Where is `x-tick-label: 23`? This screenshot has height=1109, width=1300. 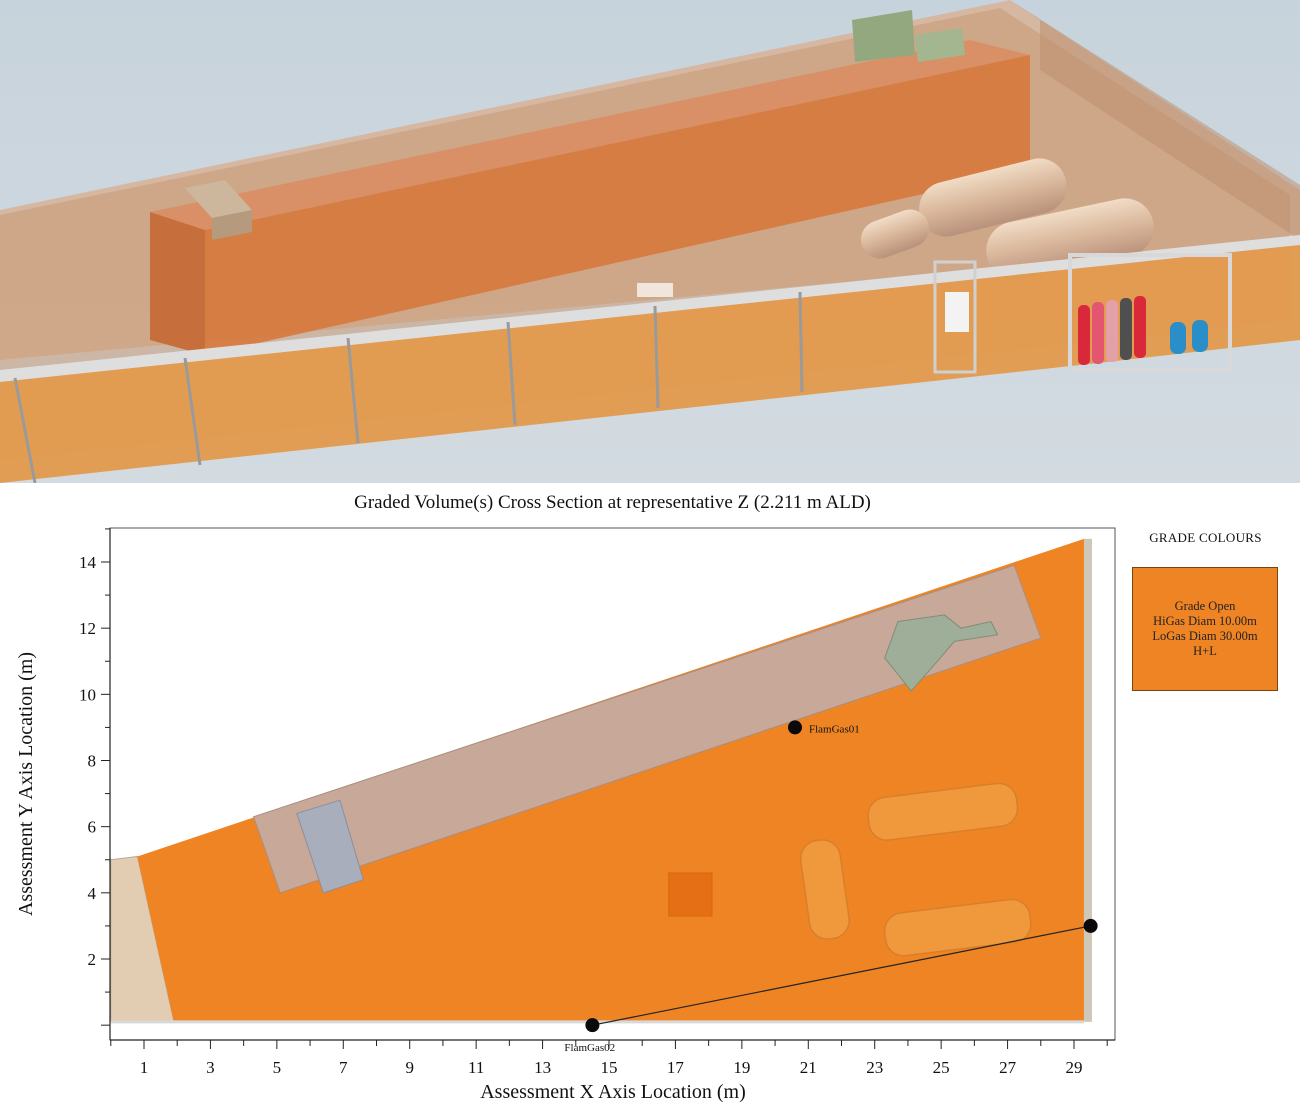
x-tick-label: 23 is located at coordinates (874, 1067).